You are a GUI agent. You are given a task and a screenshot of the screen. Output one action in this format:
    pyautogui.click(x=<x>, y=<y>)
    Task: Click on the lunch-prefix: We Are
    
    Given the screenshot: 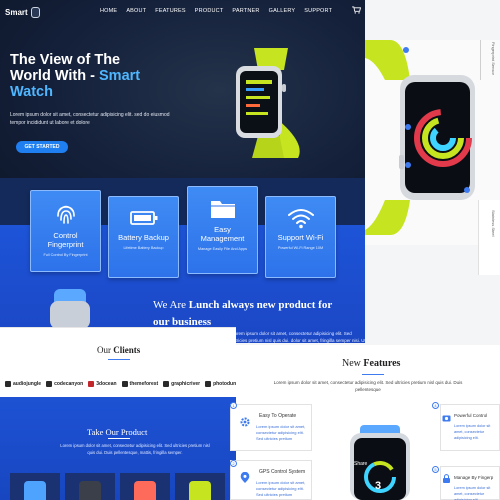 What is the action you would take?
    pyautogui.click(x=171, y=305)
    